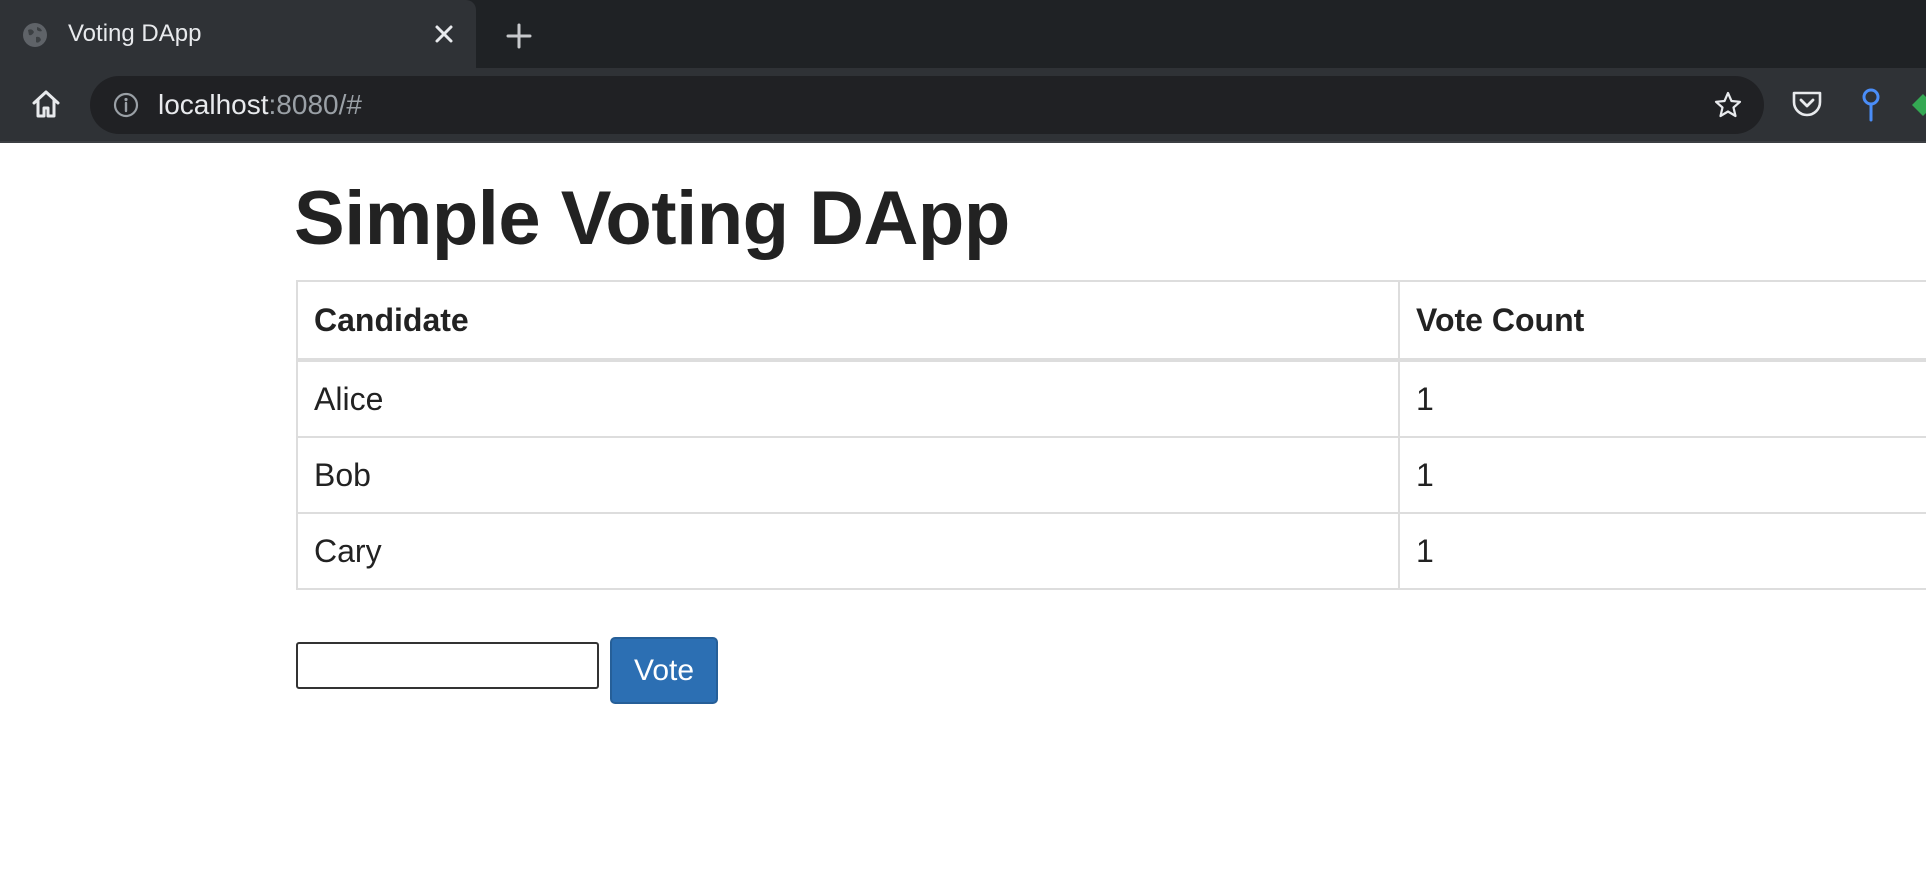 The height and width of the screenshot is (888, 1926). I want to click on star-icon, so click(1728, 105).